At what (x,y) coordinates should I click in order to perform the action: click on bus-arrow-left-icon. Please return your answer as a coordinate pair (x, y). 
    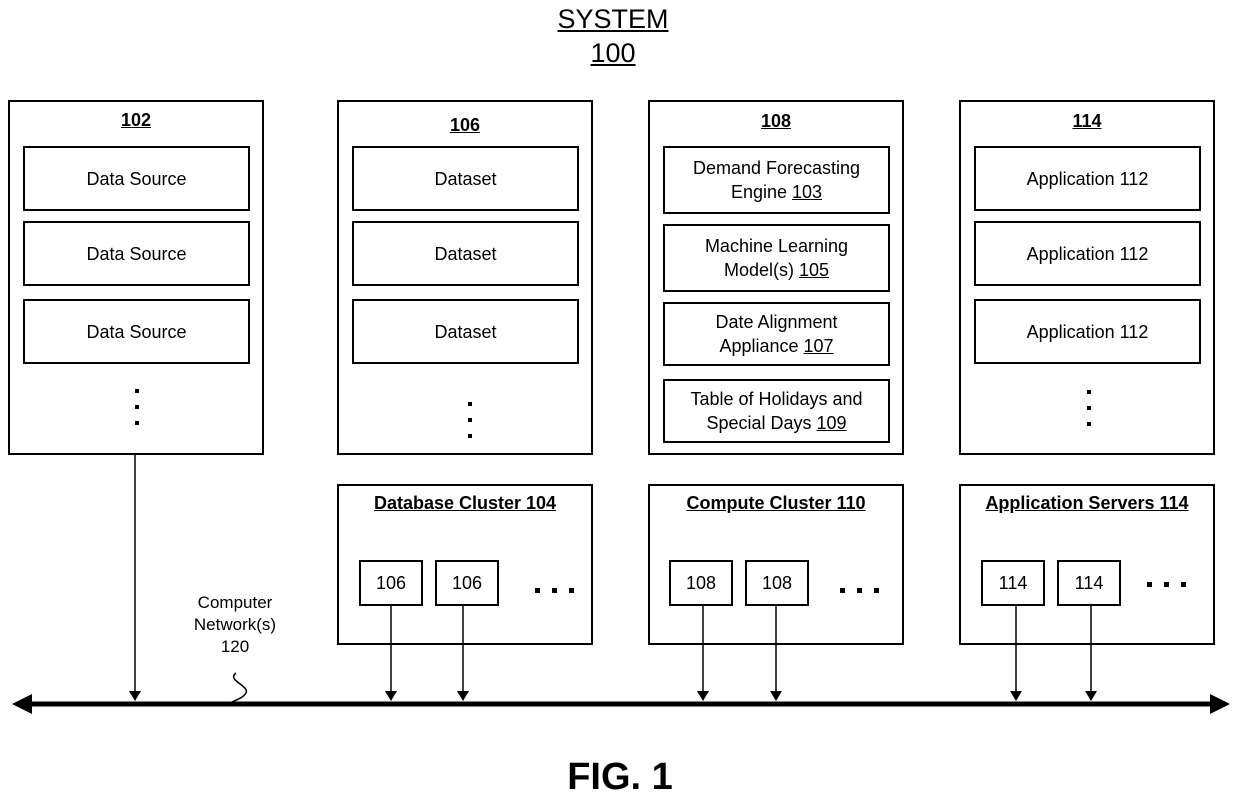
    Looking at the image, I should click on (22, 704).